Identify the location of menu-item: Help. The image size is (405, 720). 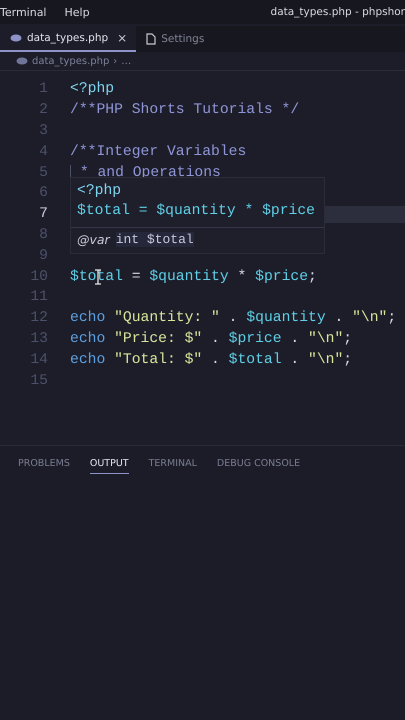
(81, 12).